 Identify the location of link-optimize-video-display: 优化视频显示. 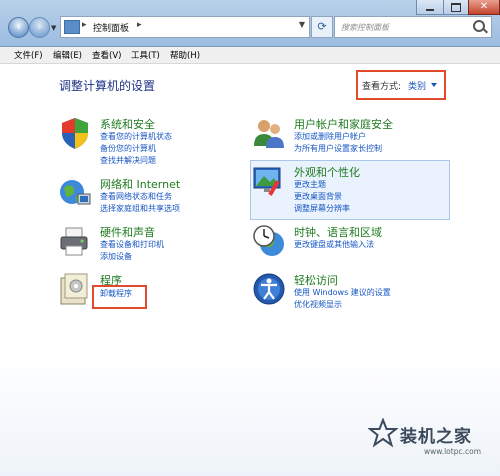
(318, 304).